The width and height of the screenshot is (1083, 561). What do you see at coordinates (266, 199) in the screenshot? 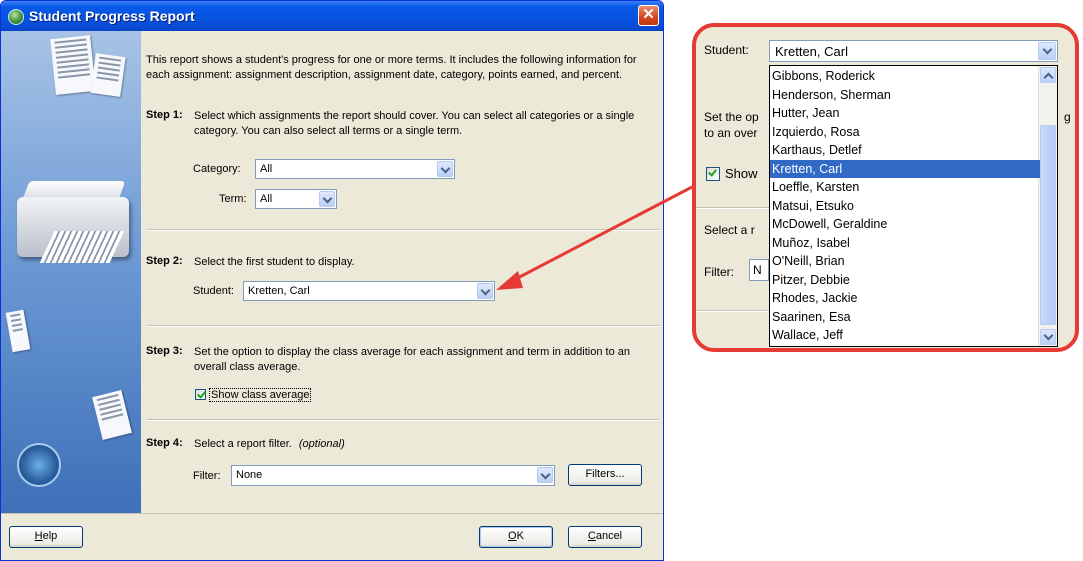
I see `term-value: All` at bounding box center [266, 199].